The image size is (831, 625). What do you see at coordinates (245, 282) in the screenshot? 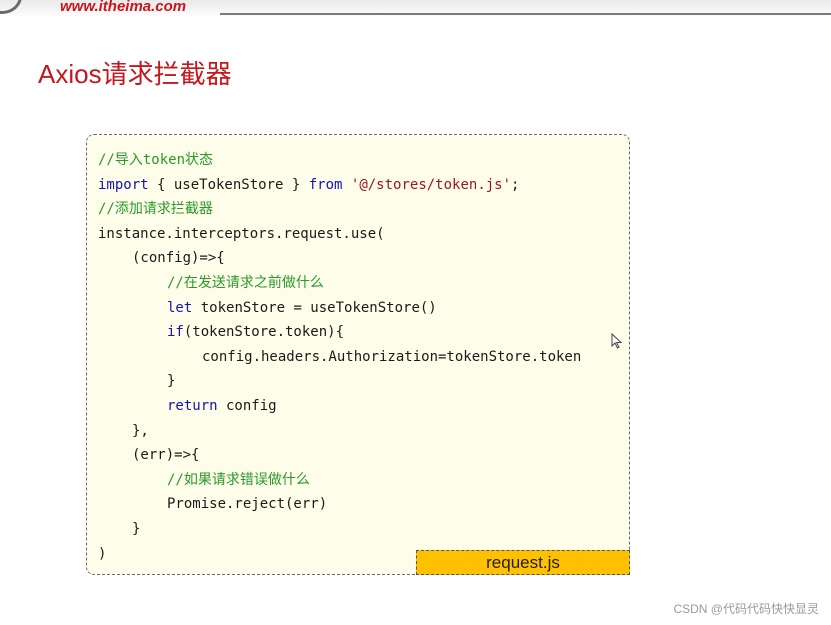
I see `code-line-comment: //在发送请求之前做什么` at bounding box center [245, 282].